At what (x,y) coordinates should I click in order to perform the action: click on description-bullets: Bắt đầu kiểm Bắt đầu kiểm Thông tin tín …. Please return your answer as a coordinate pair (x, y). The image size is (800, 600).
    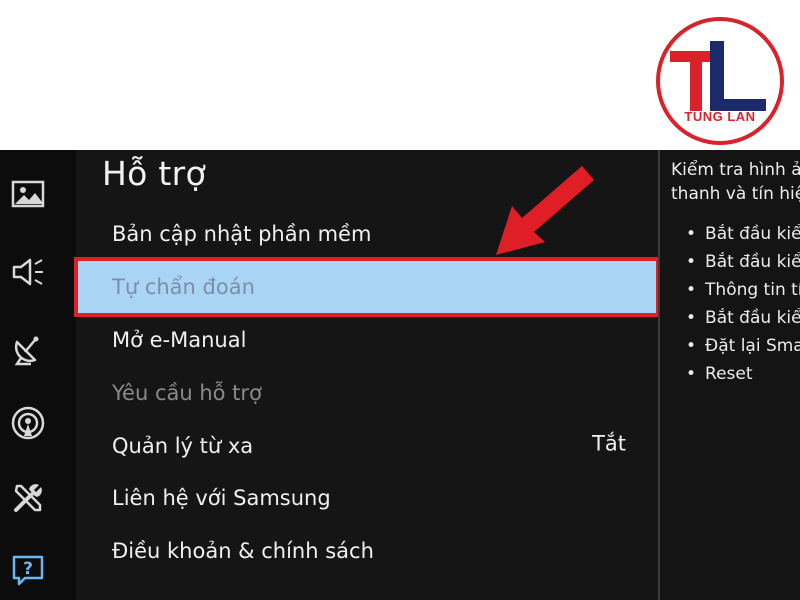
    Looking at the image, I should click on (743, 304).